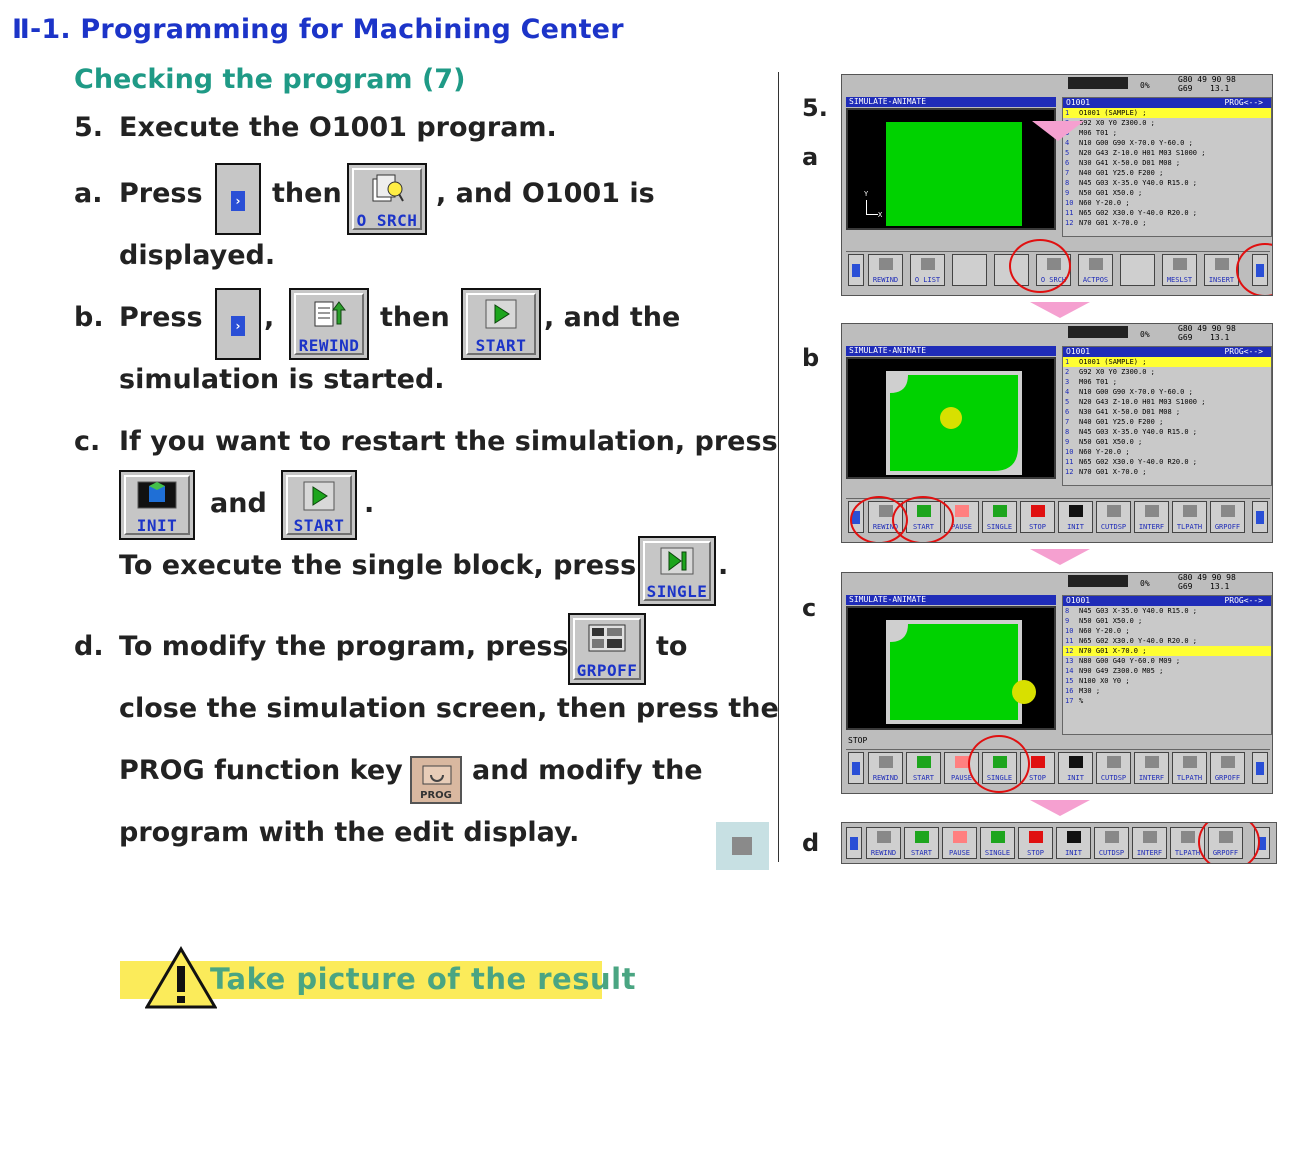 This screenshot has width=1315, height=1150. Describe the element at coordinates (723, 565) in the screenshot. I see `item-c-single-period: .` at that location.